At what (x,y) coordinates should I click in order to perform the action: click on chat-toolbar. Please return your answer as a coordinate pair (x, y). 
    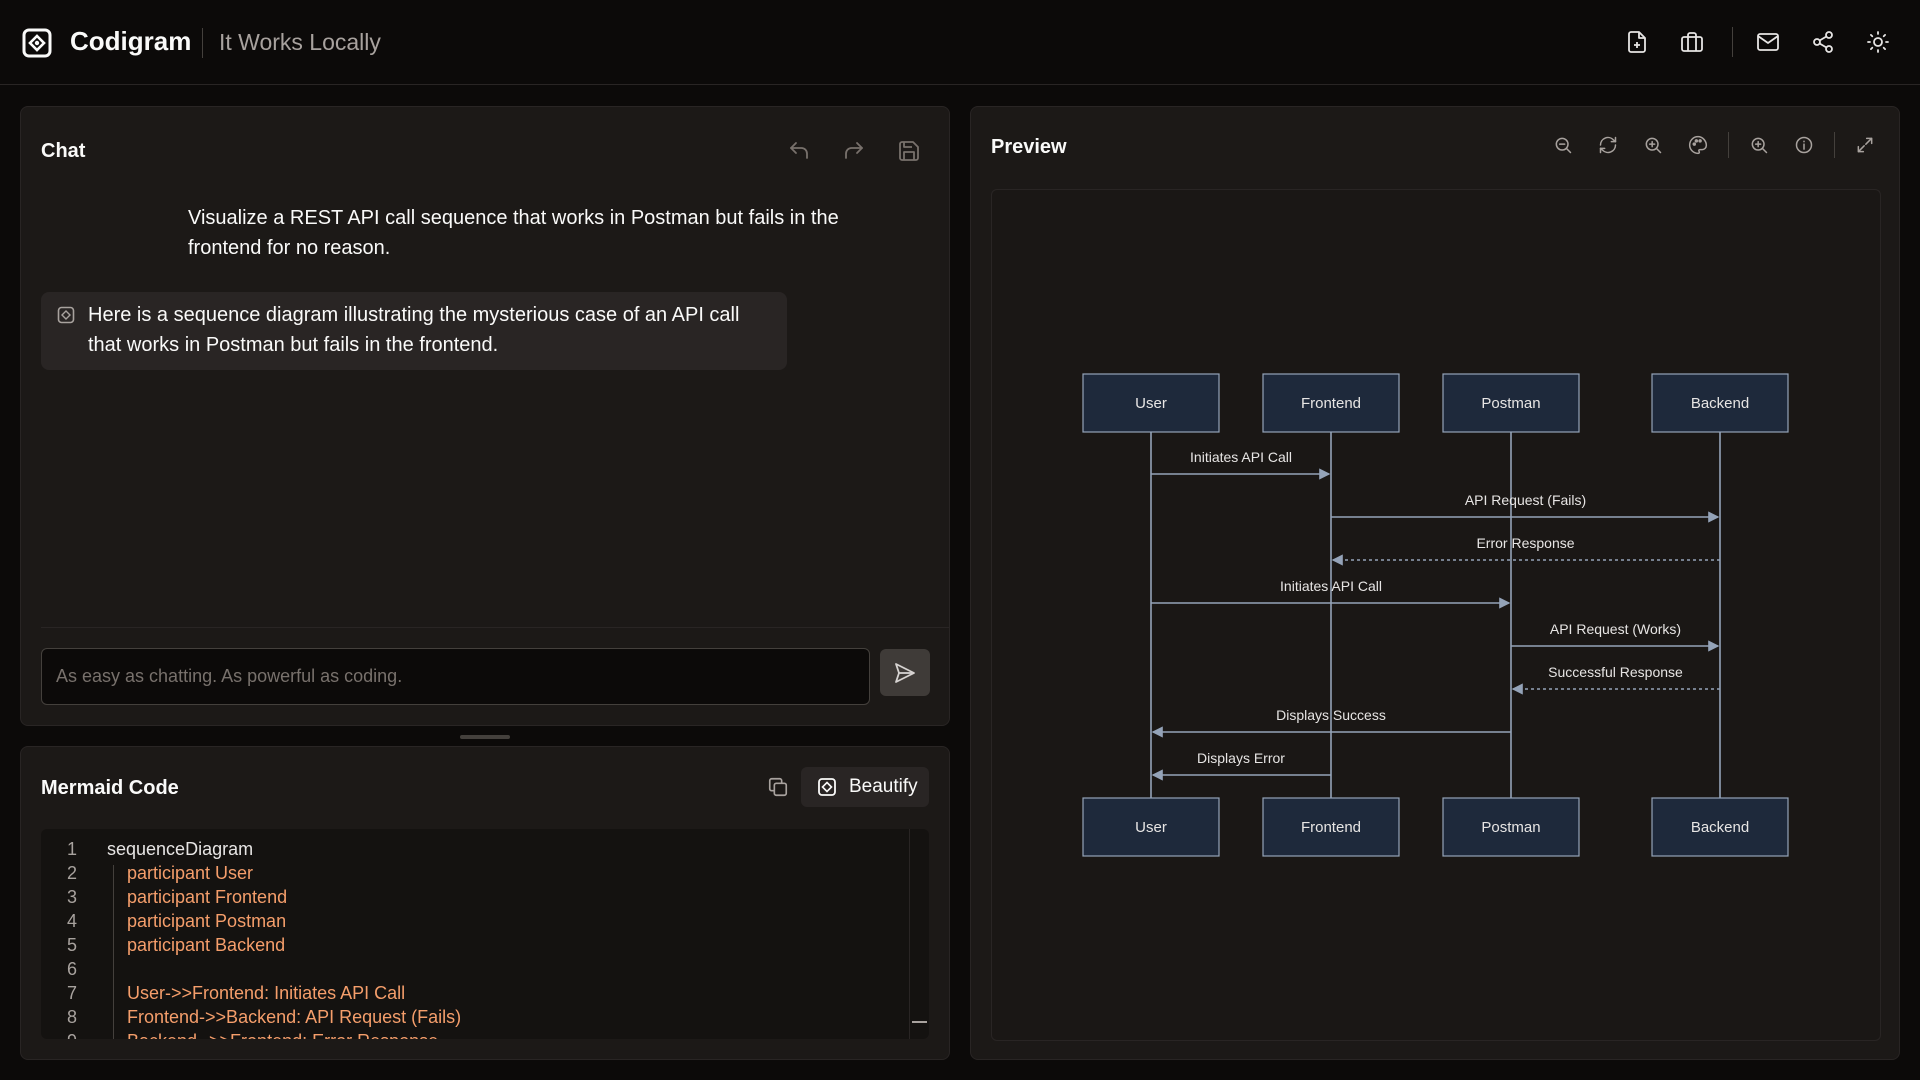
    Looking at the image, I should click on (846, 151).